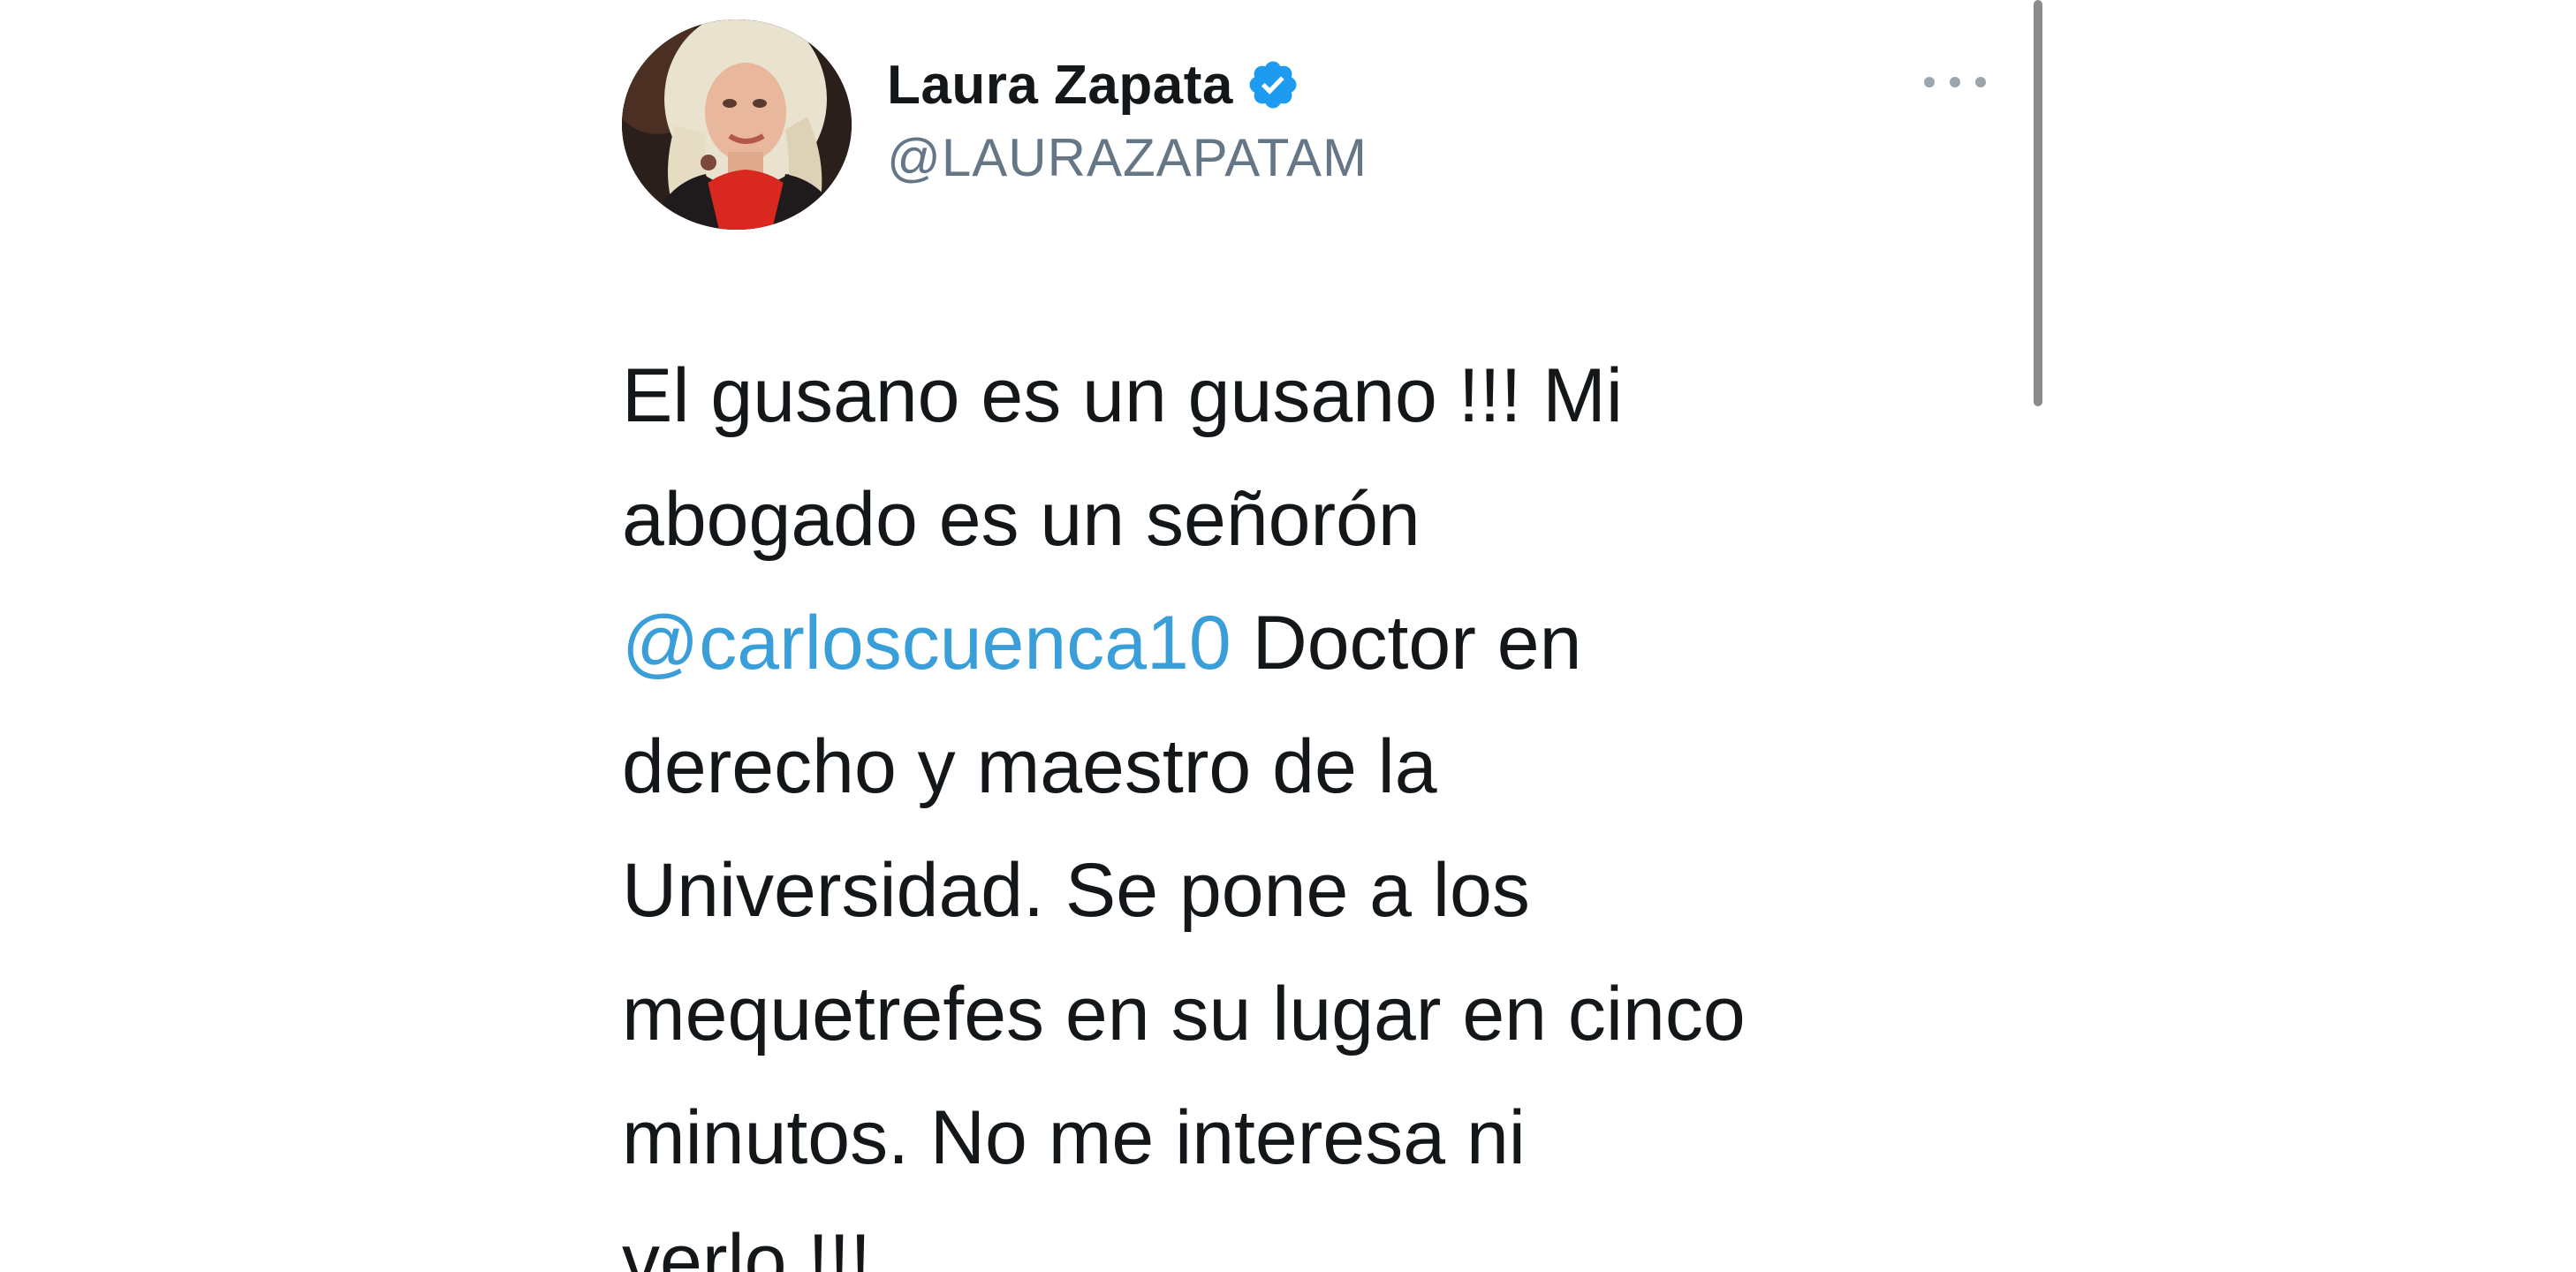 This screenshot has height=1272, width=2576. Describe the element at coordinates (1407, 643) in the screenshot. I see `tweet-text-segment: Doctor en` at that location.